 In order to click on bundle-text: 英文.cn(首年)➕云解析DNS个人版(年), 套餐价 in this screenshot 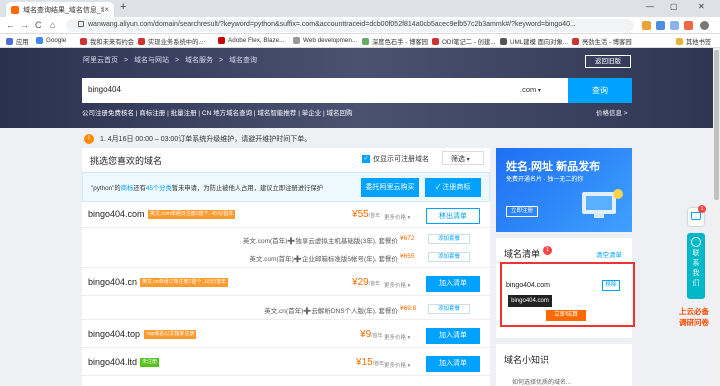, I will do `click(331, 311)`.